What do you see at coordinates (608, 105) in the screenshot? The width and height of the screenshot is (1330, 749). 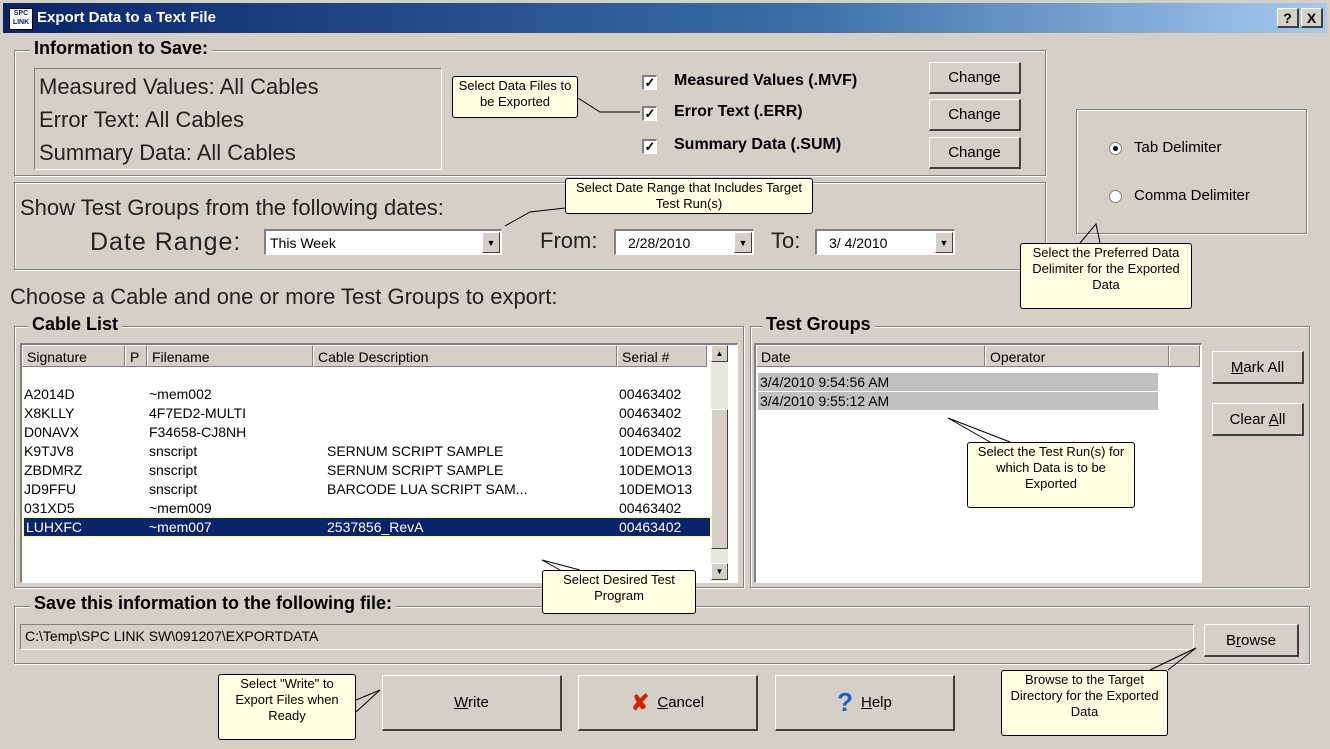 I see `pointer-select-files` at bounding box center [608, 105].